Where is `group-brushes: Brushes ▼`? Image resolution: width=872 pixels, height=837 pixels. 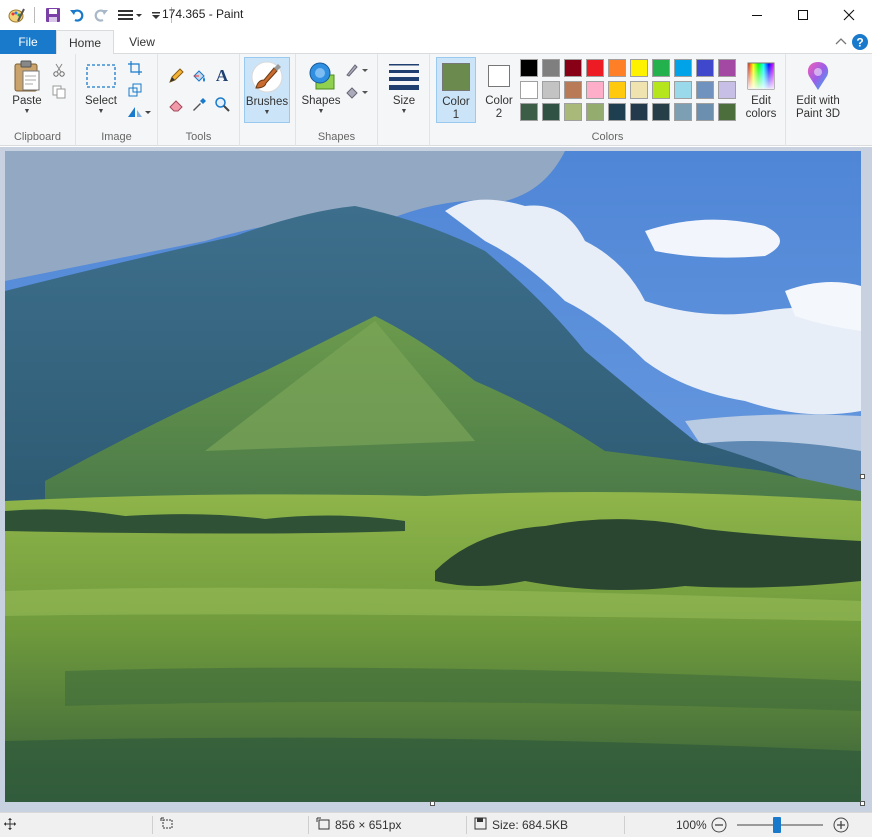 group-brushes: Brushes ▼ is located at coordinates (268, 100).